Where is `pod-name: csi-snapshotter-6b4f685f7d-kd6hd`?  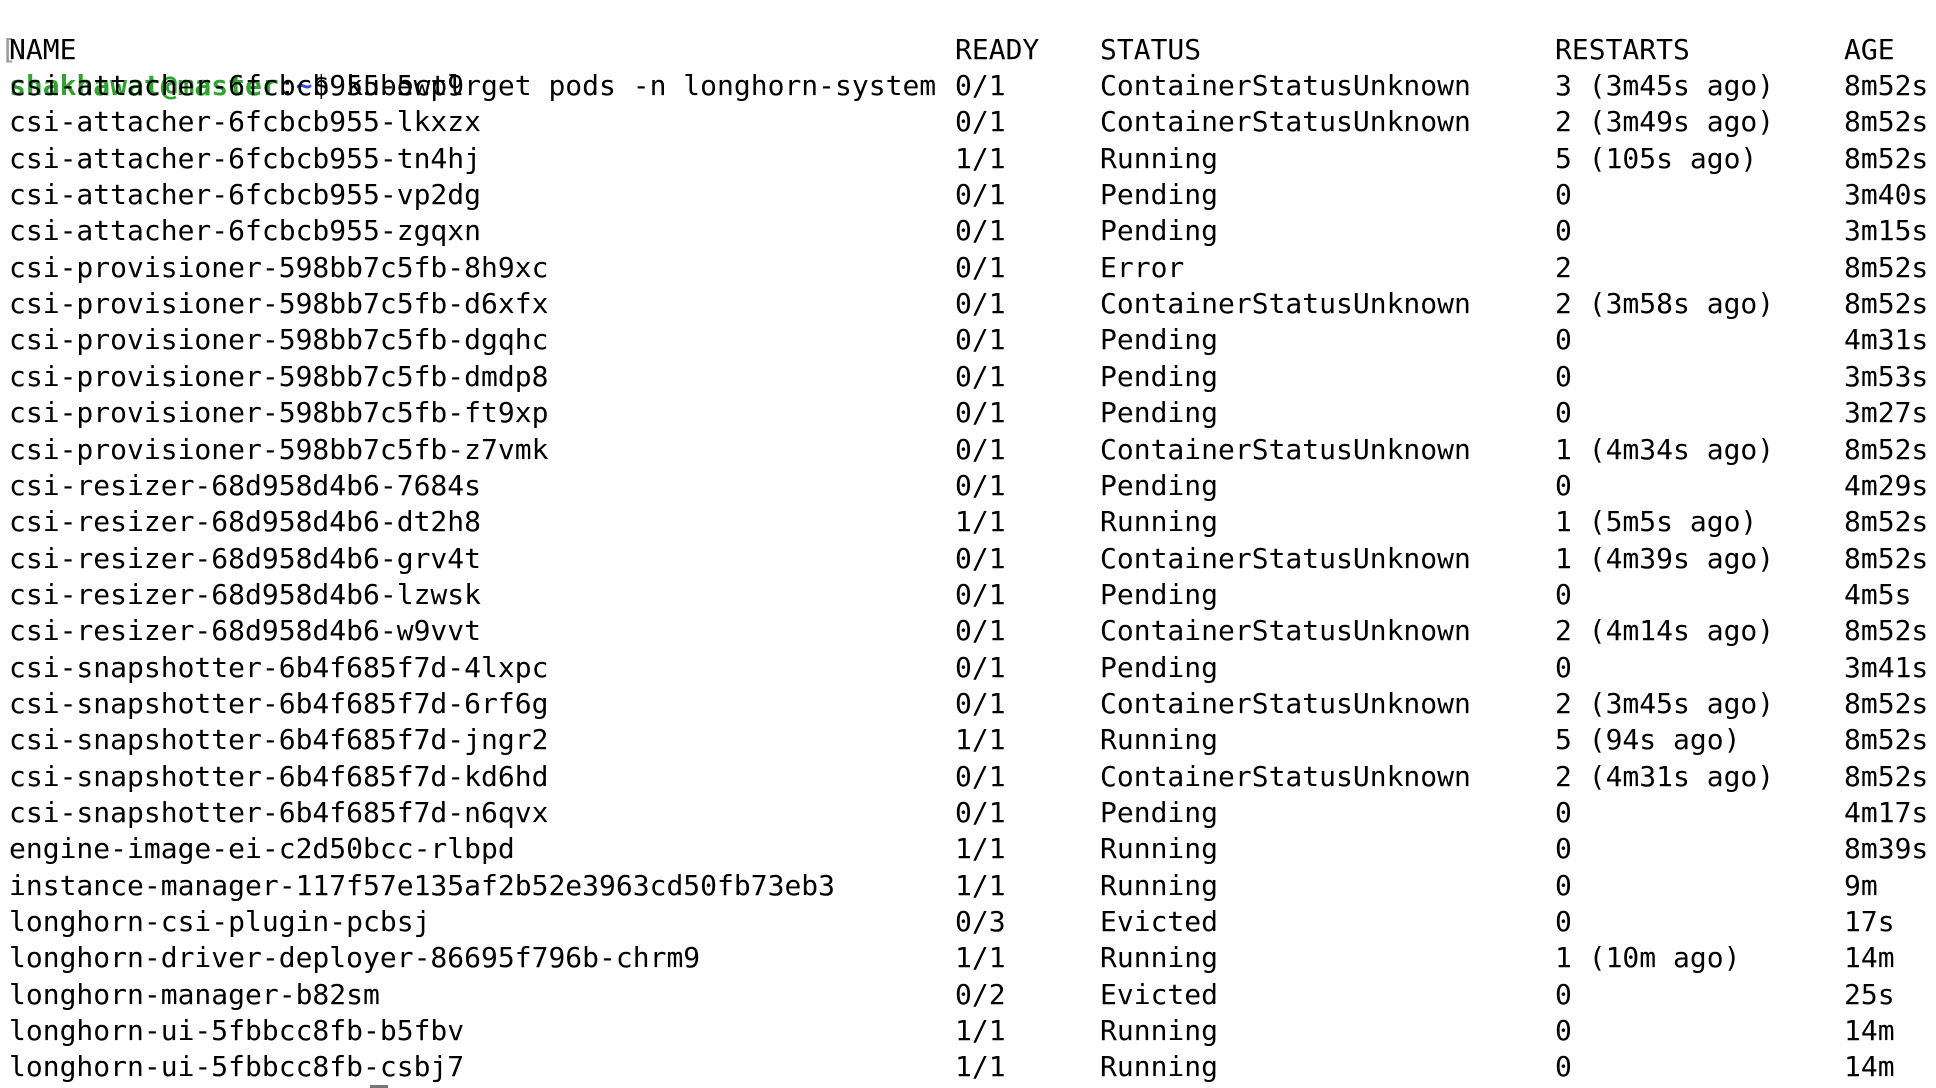
pod-name: csi-snapshotter-6b4f685f7d-kd6hd is located at coordinates (279, 776).